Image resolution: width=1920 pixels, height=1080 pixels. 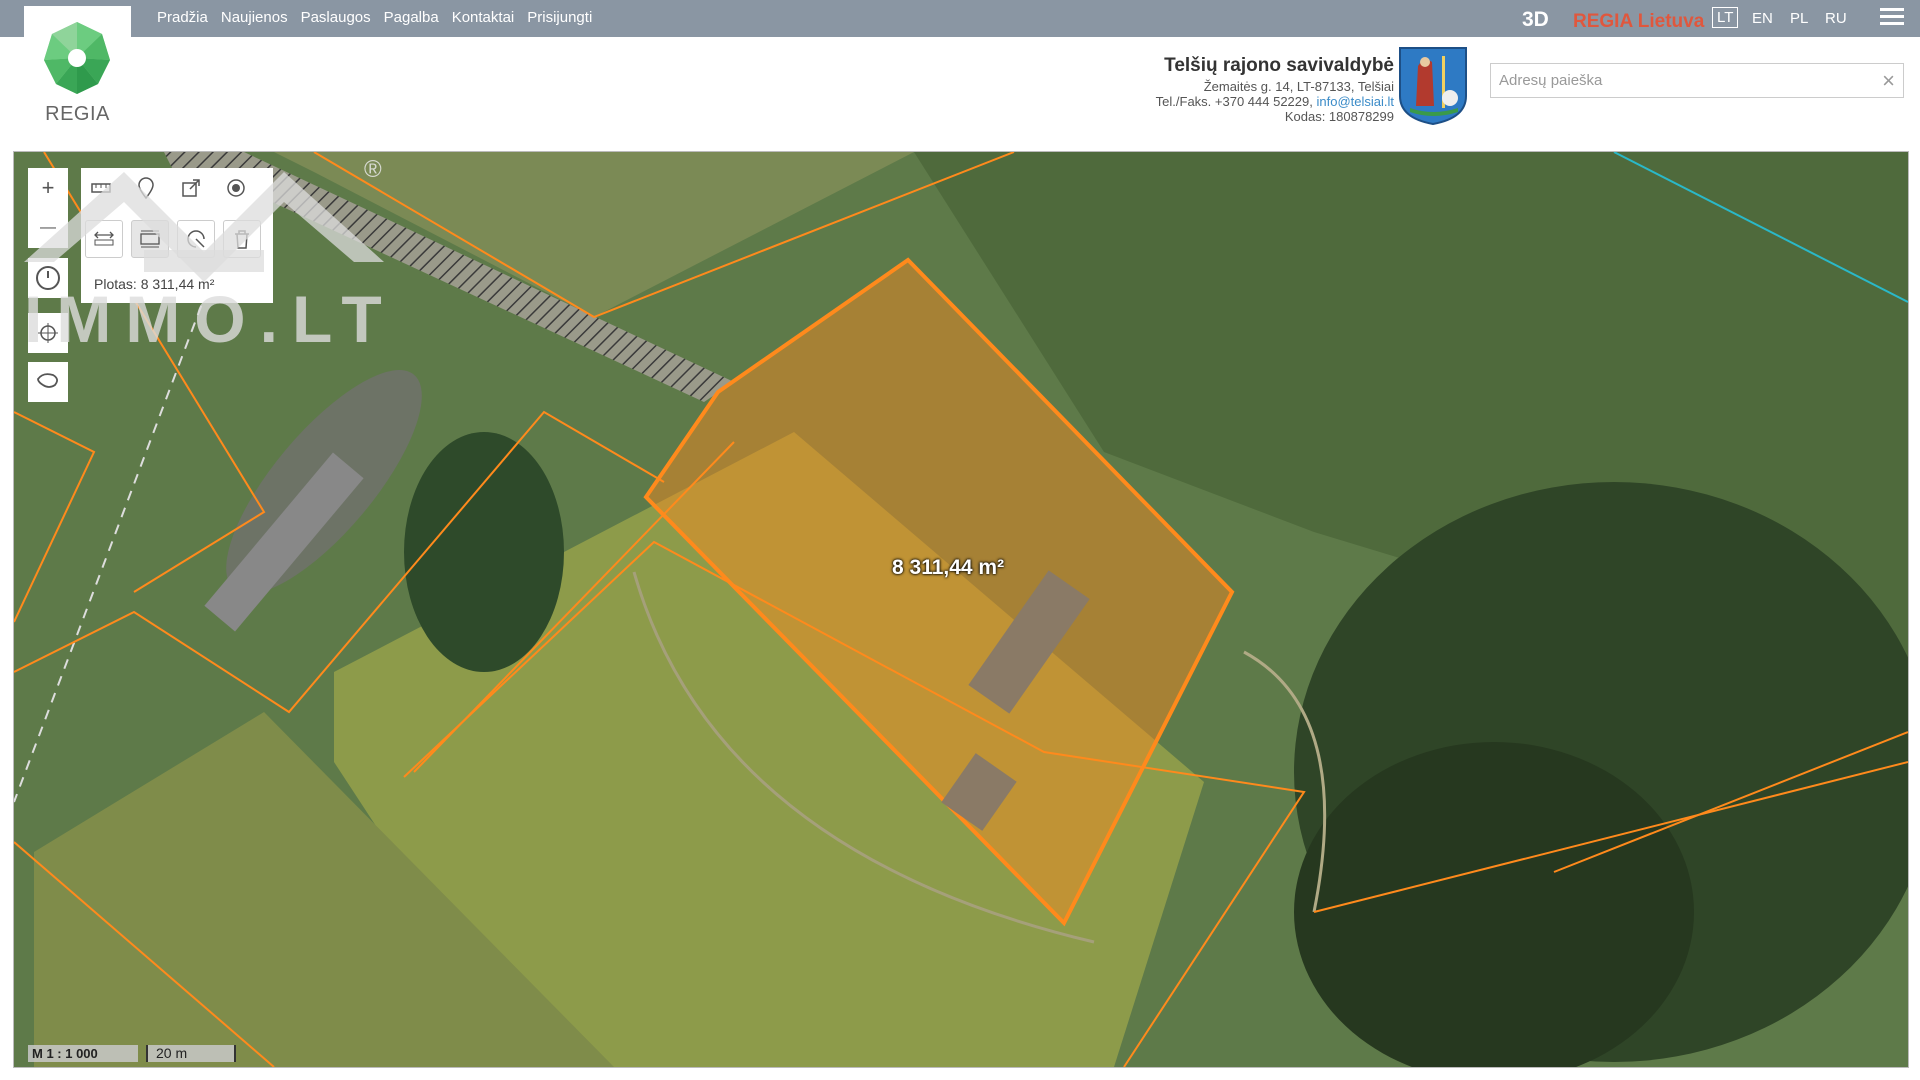 I want to click on nav-login: Prisijungti, so click(x=559, y=17).